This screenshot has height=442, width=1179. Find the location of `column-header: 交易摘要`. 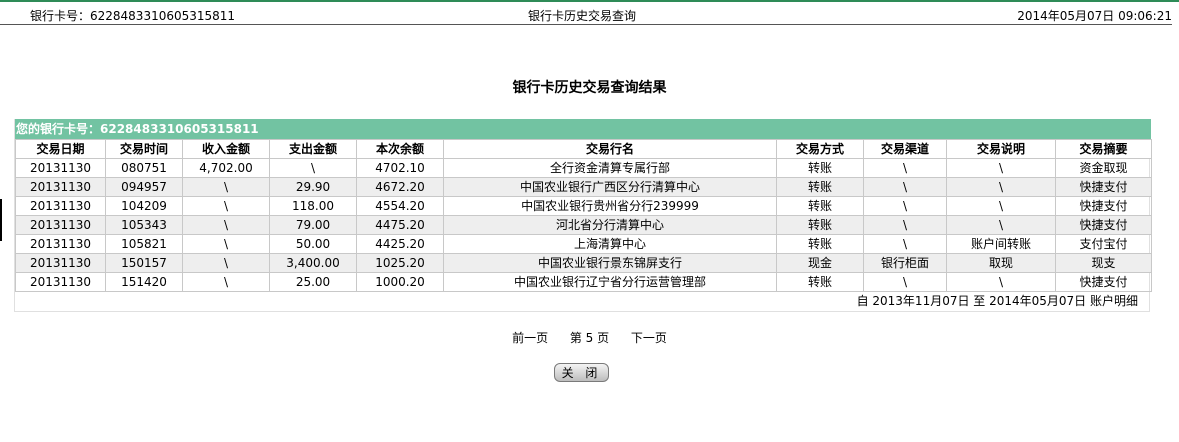

column-header: 交易摘要 is located at coordinates (1103, 149).